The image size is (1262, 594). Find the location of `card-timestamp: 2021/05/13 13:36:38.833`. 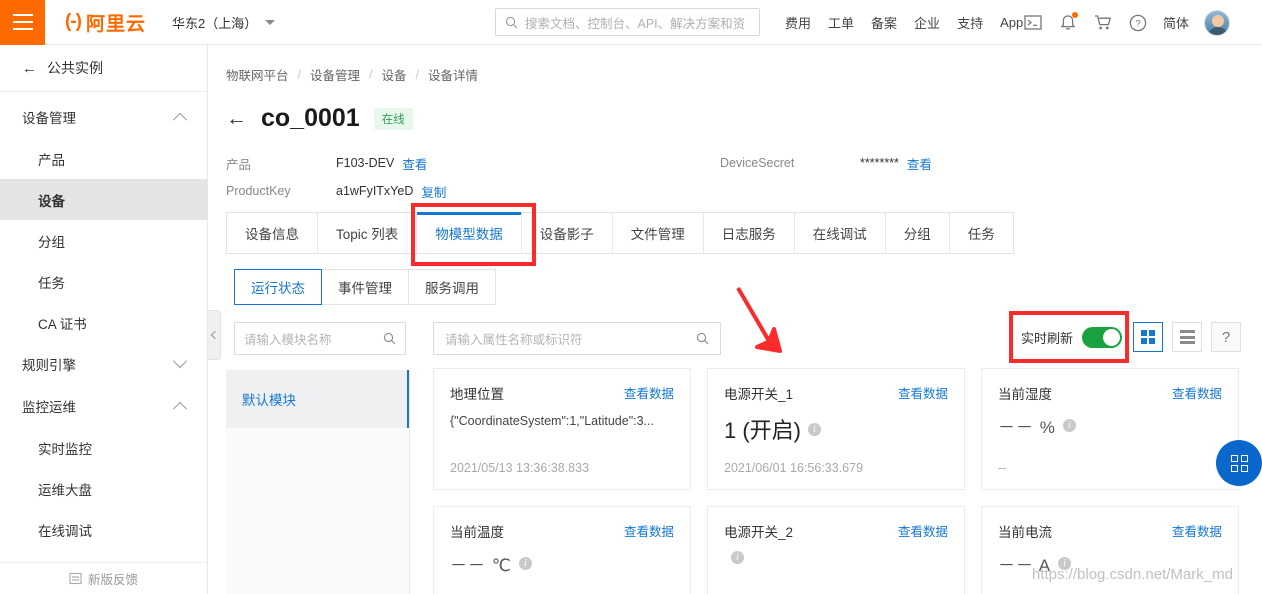

card-timestamp: 2021/05/13 13:36:38.833 is located at coordinates (520, 468).